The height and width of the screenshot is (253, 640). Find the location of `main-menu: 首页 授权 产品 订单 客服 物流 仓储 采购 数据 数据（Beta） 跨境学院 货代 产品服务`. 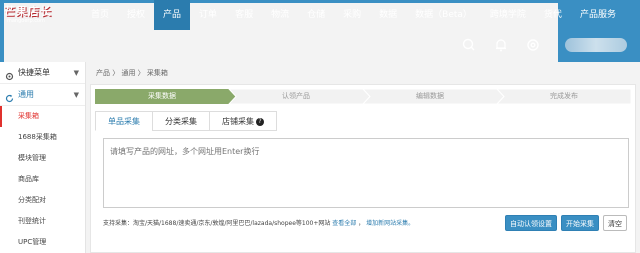

main-menu: 首页 授权 产品 订单 客服 物流 仓储 采购 数据 数据（Beta） 跨境学院 货代 产品服务 is located at coordinates (353, 15).